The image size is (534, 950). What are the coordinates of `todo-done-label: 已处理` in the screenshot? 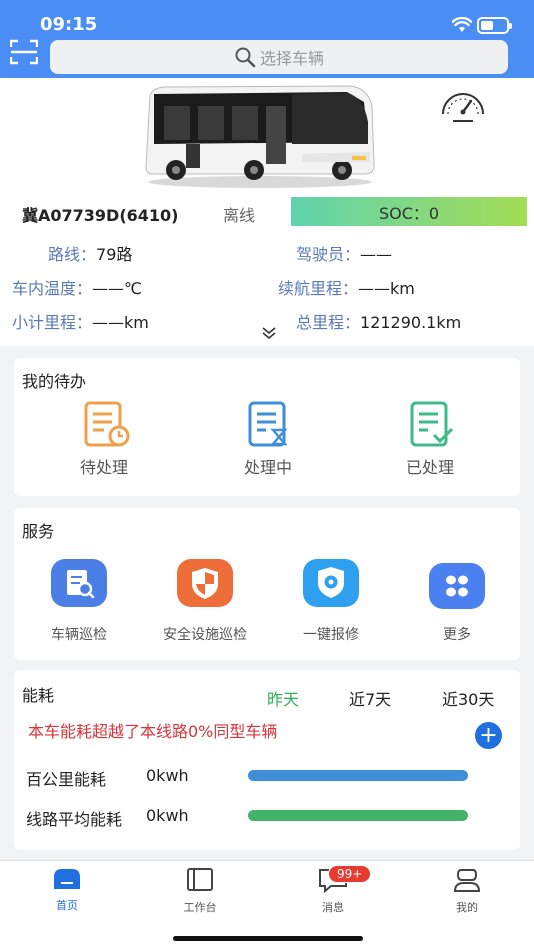 It's located at (429, 467).